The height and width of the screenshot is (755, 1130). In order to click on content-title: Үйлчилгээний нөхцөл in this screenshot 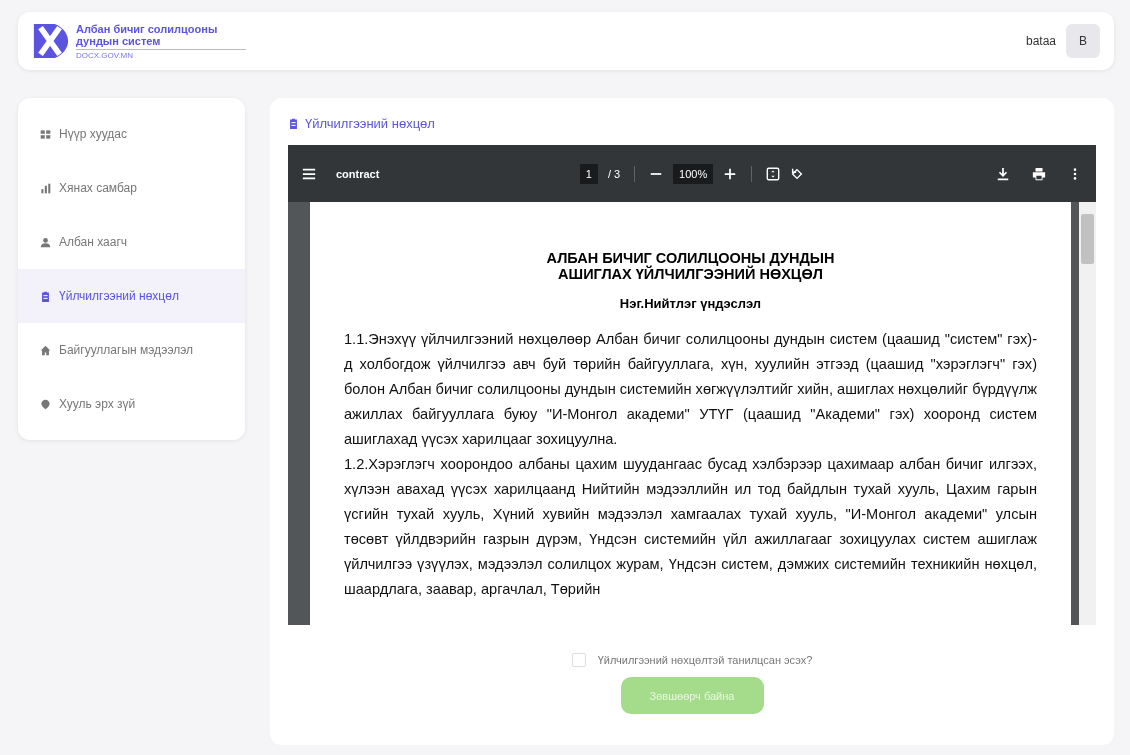, I will do `click(370, 123)`.